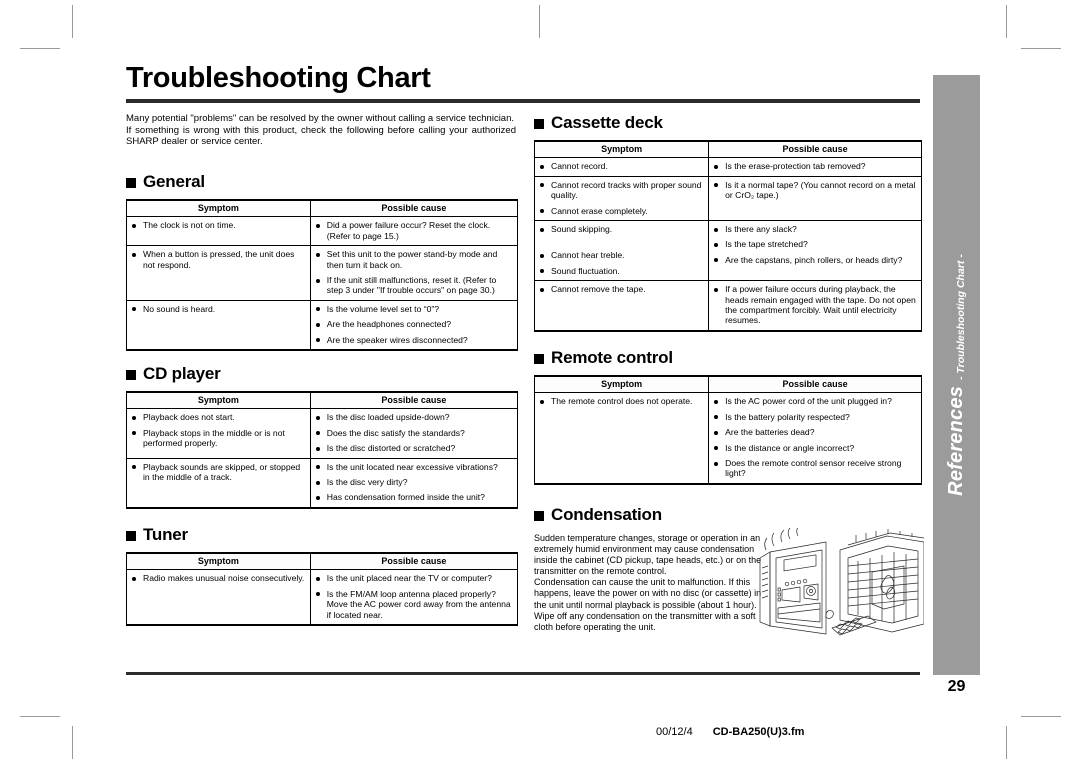 The height and width of the screenshot is (763, 1080). Describe the element at coordinates (815, 448) in the screenshot. I see `list-item: Is the distance or angle incorrect?` at that location.